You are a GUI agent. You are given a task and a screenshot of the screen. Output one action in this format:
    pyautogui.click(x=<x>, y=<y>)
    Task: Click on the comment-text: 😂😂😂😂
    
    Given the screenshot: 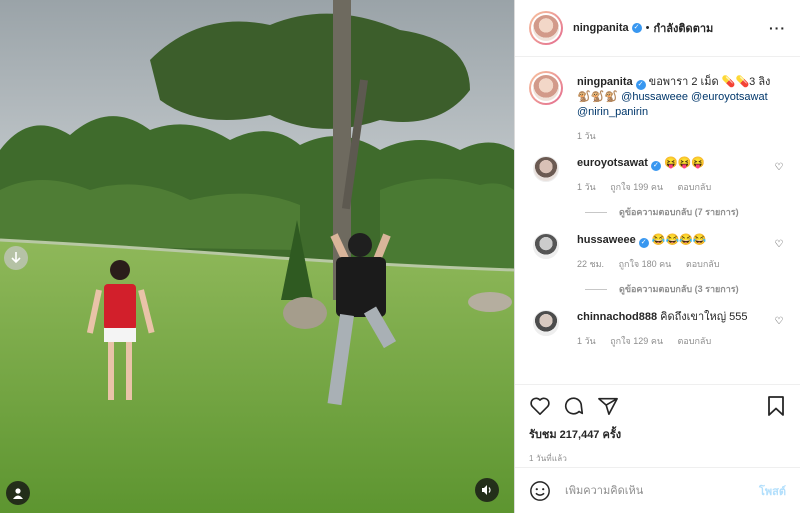 What is the action you would take?
    pyautogui.click(x=679, y=240)
    